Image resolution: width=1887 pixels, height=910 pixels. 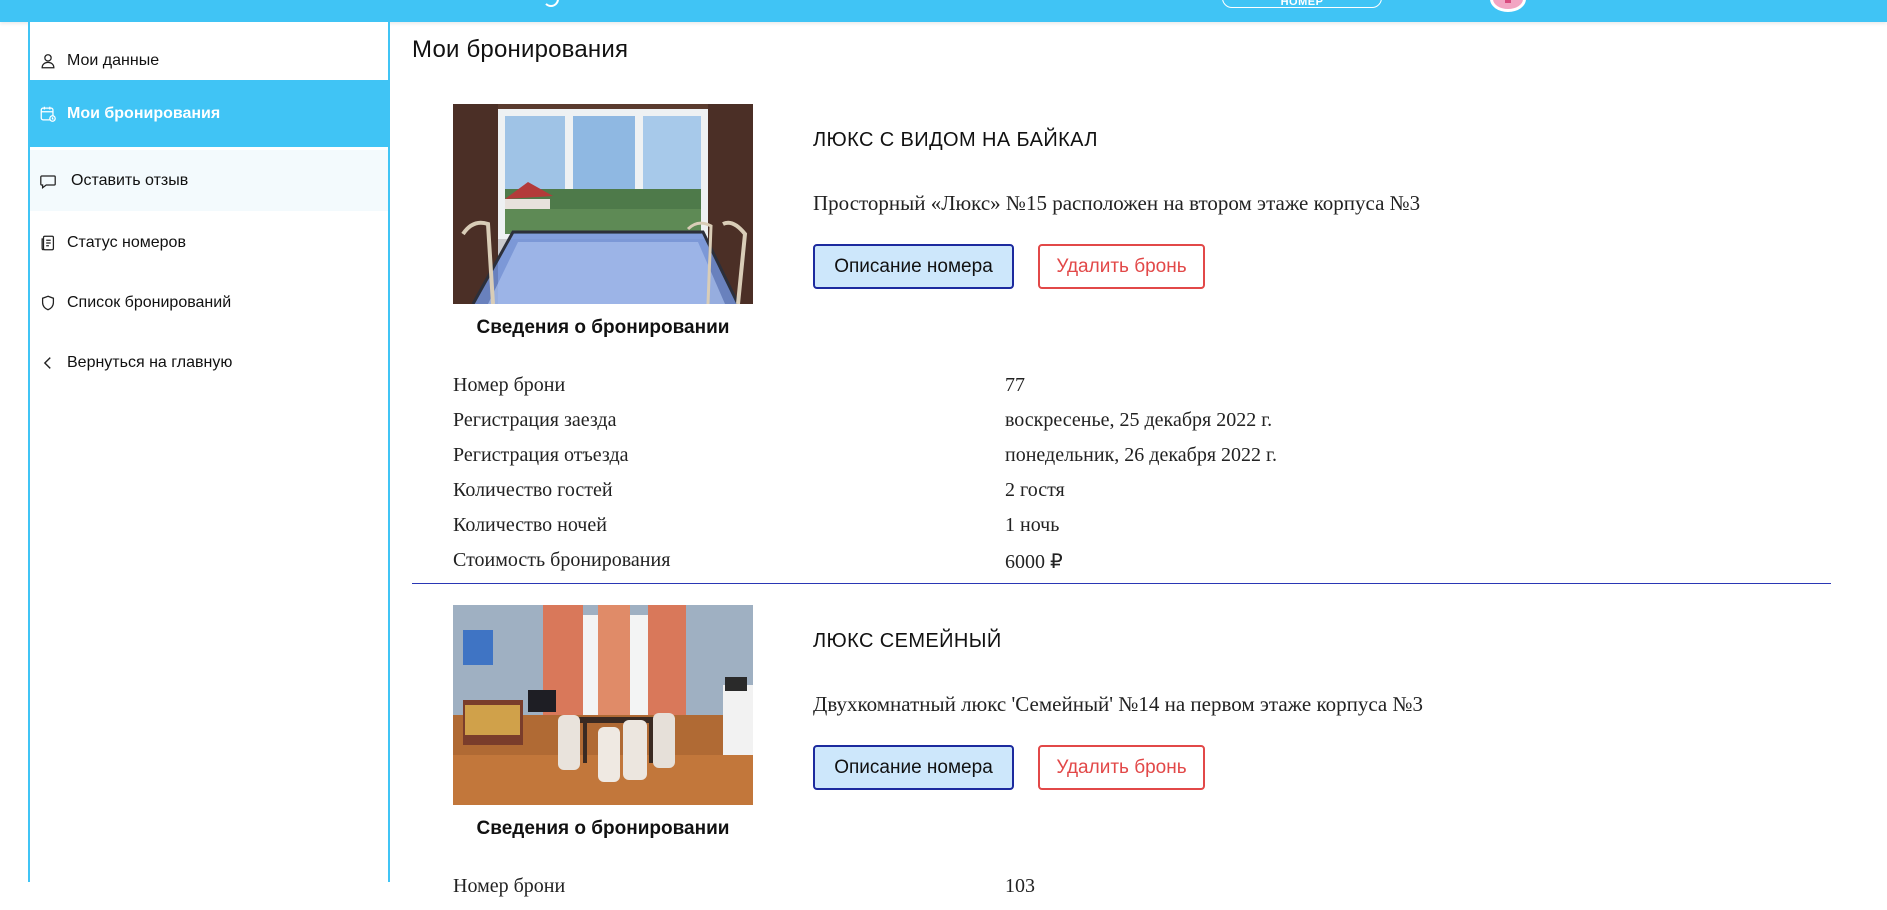 What do you see at coordinates (1003, 391) in the screenshot?
I see `booking-info-row: Номер брони 77` at bounding box center [1003, 391].